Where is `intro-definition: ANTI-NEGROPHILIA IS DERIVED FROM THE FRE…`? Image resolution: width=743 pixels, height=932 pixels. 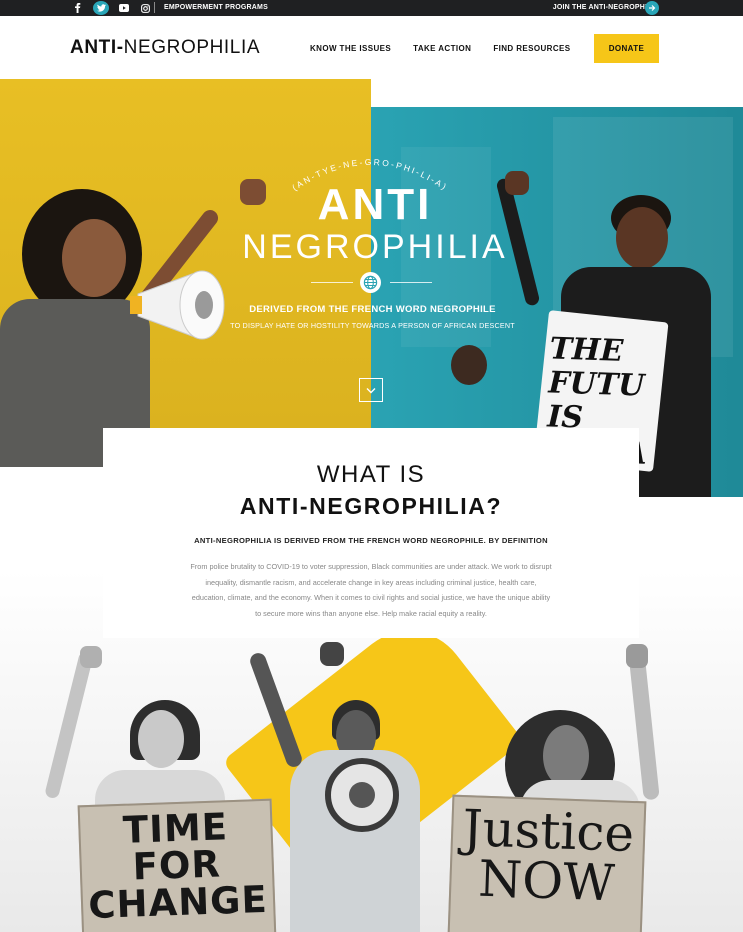
intro-definition: ANTI-NEGROPHILIA IS DERIVED FROM THE FRE… is located at coordinates (371, 540).